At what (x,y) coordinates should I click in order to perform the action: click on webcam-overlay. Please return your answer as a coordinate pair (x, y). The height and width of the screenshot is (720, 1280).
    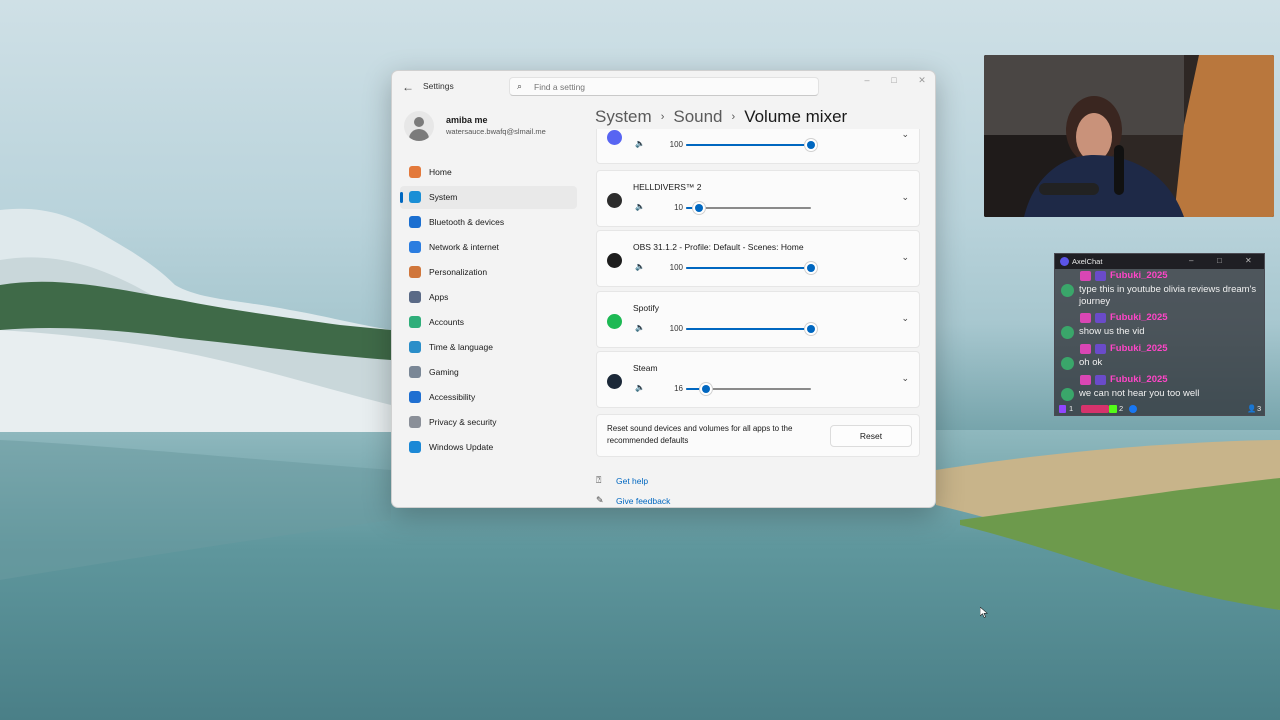
    Looking at the image, I should click on (1129, 136).